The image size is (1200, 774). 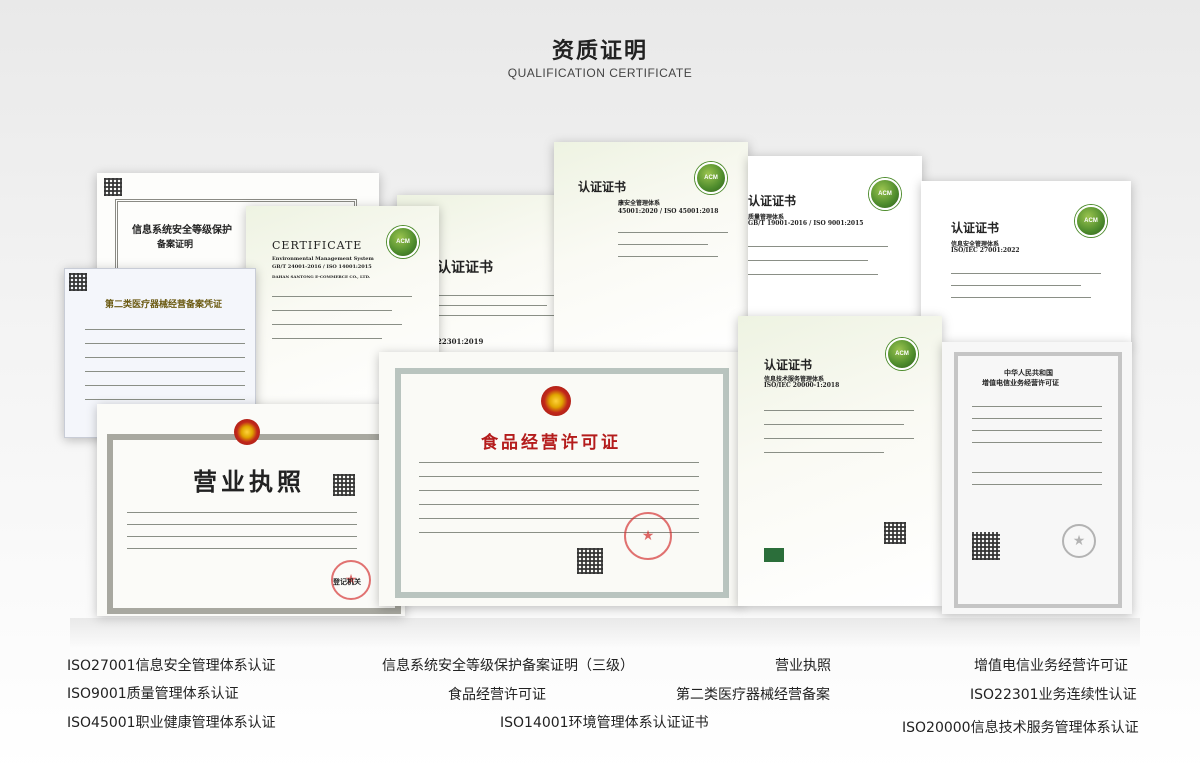 What do you see at coordinates (1053, 695) in the screenshot?
I see `caption-iso22301: ISO22301业务连续性认证` at bounding box center [1053, 695].